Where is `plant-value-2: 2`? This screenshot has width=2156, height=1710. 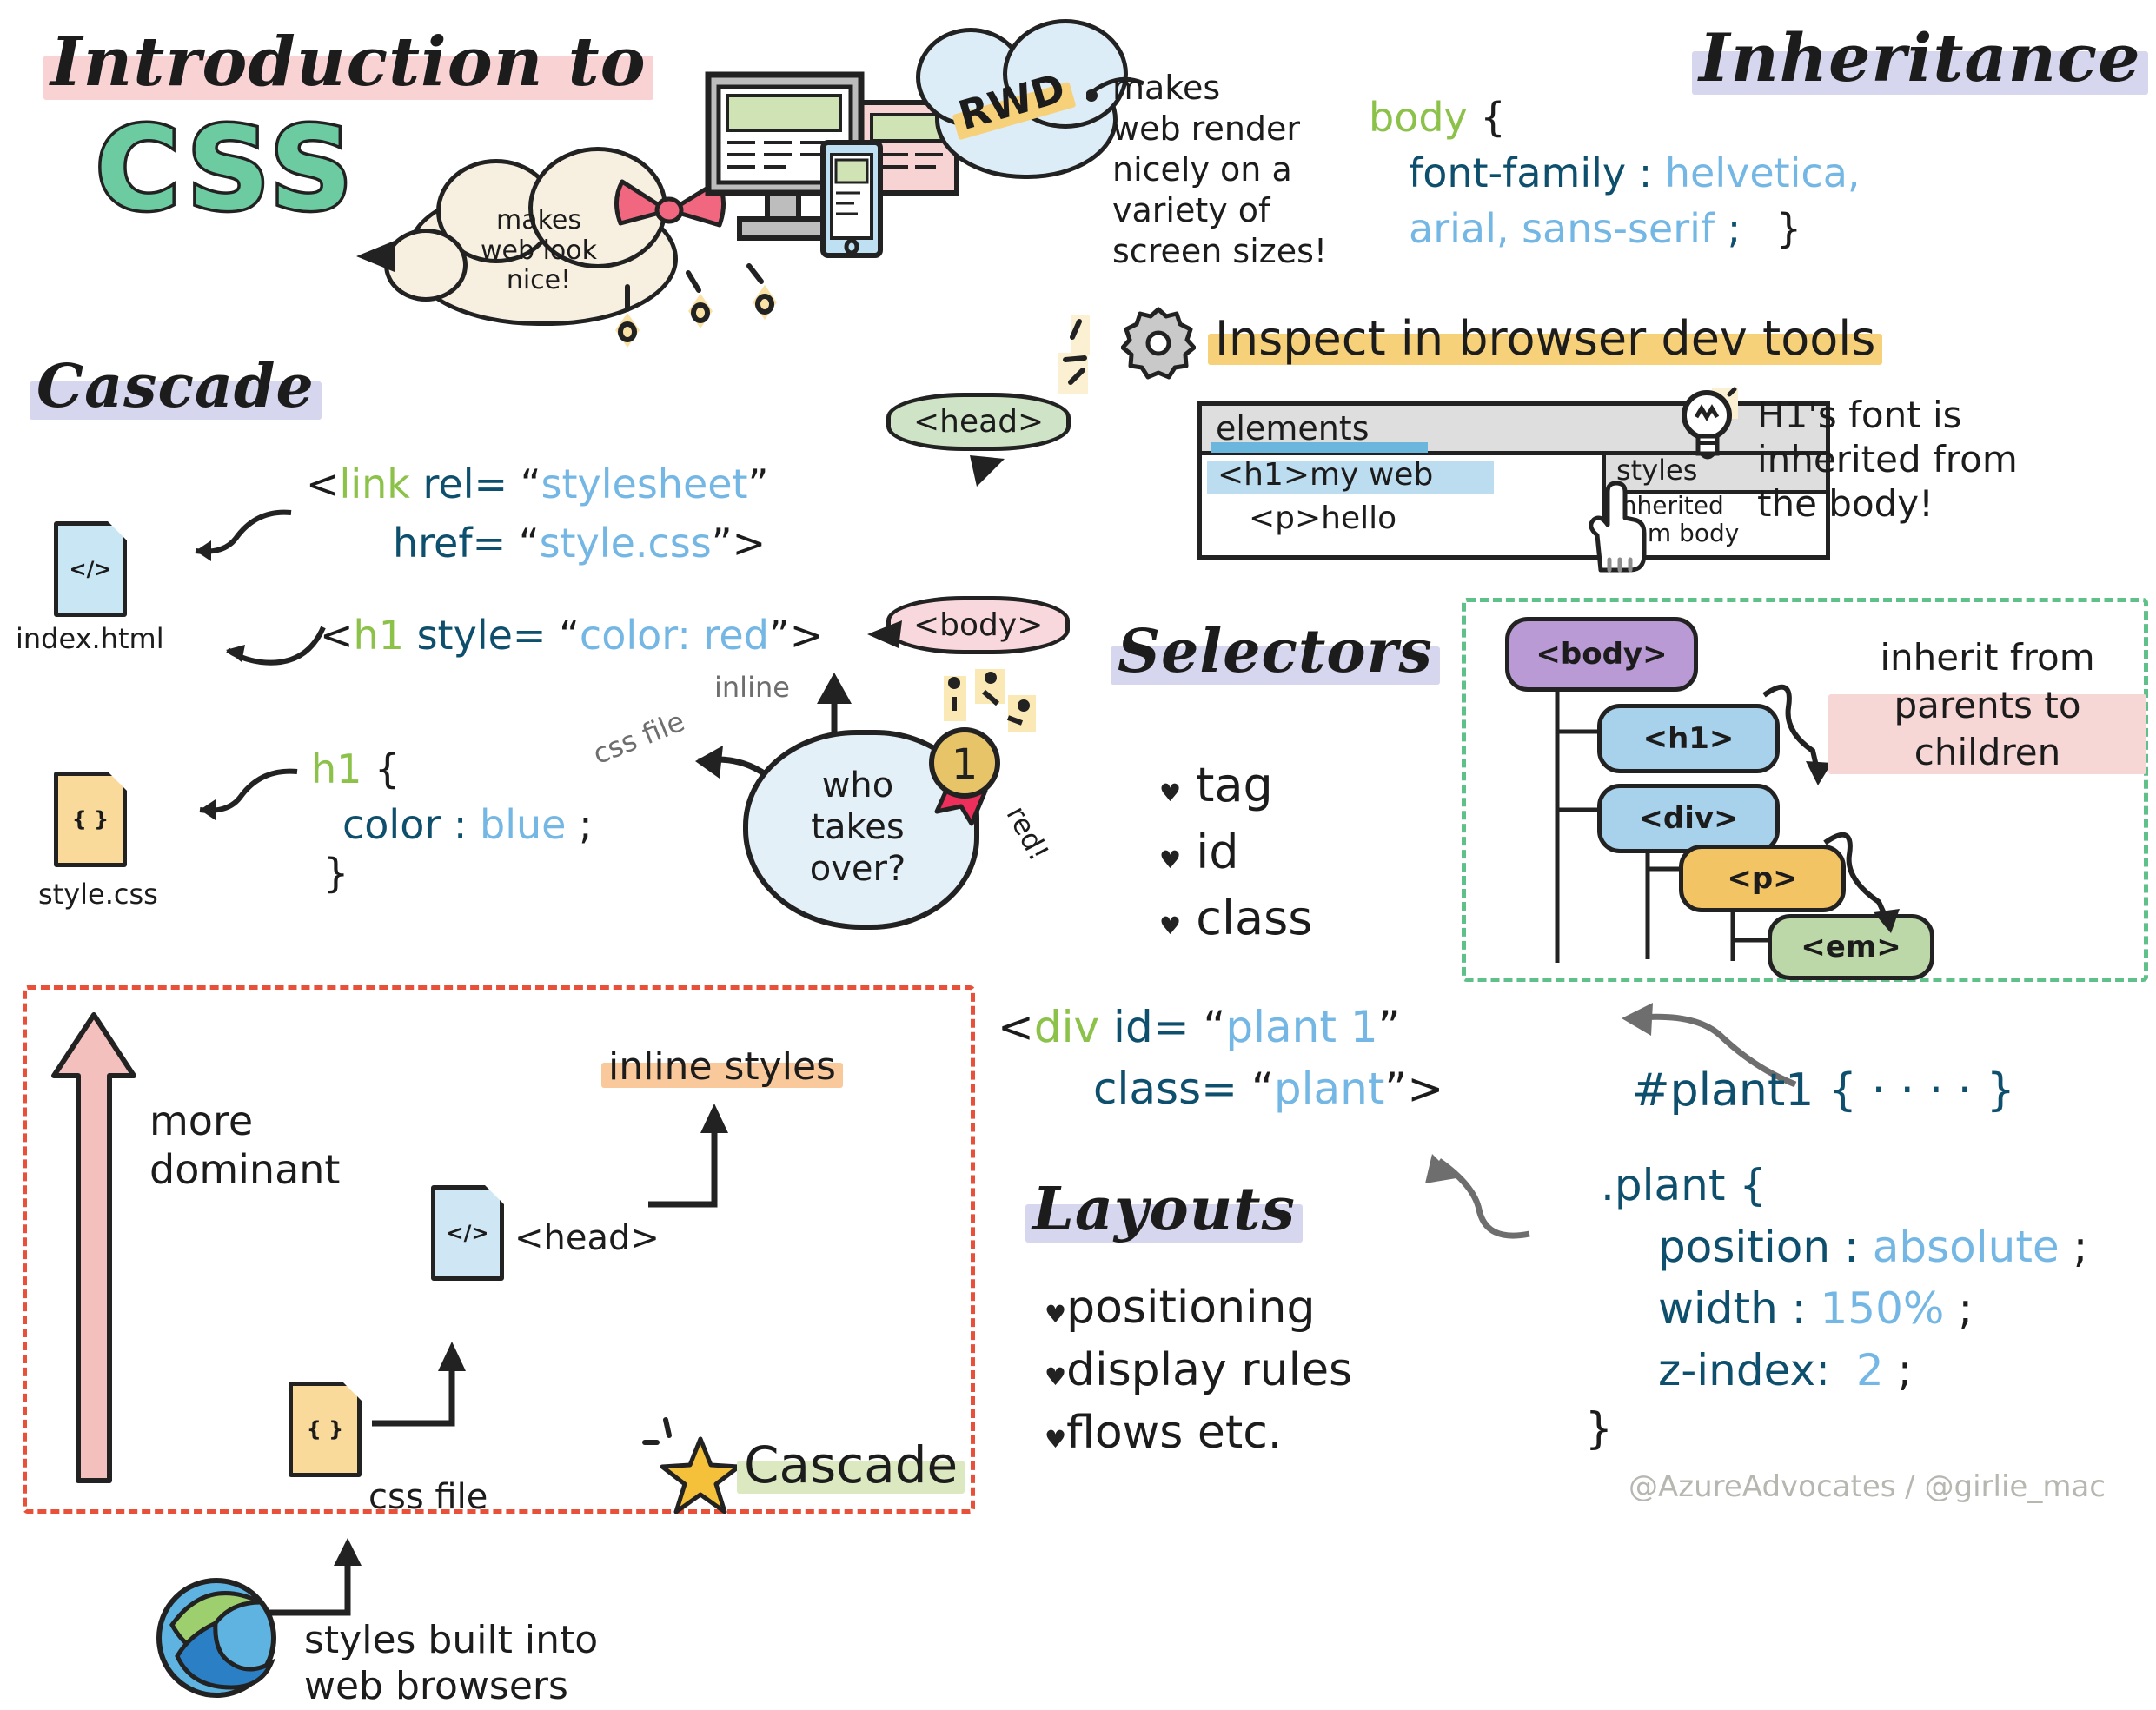
plant-value-2: 2 is located at coordinates (1869, 1370).